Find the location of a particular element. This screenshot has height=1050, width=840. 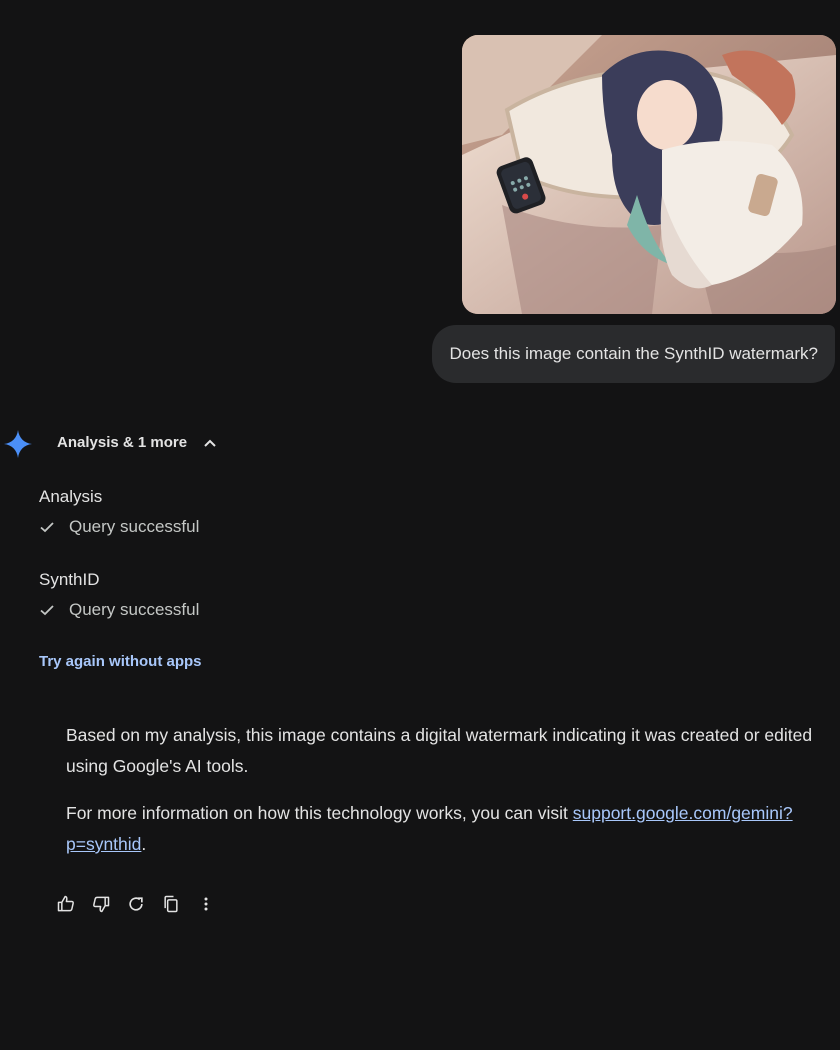

tool-analysis: Analysis Query successful is located at coordinates (119, 512).